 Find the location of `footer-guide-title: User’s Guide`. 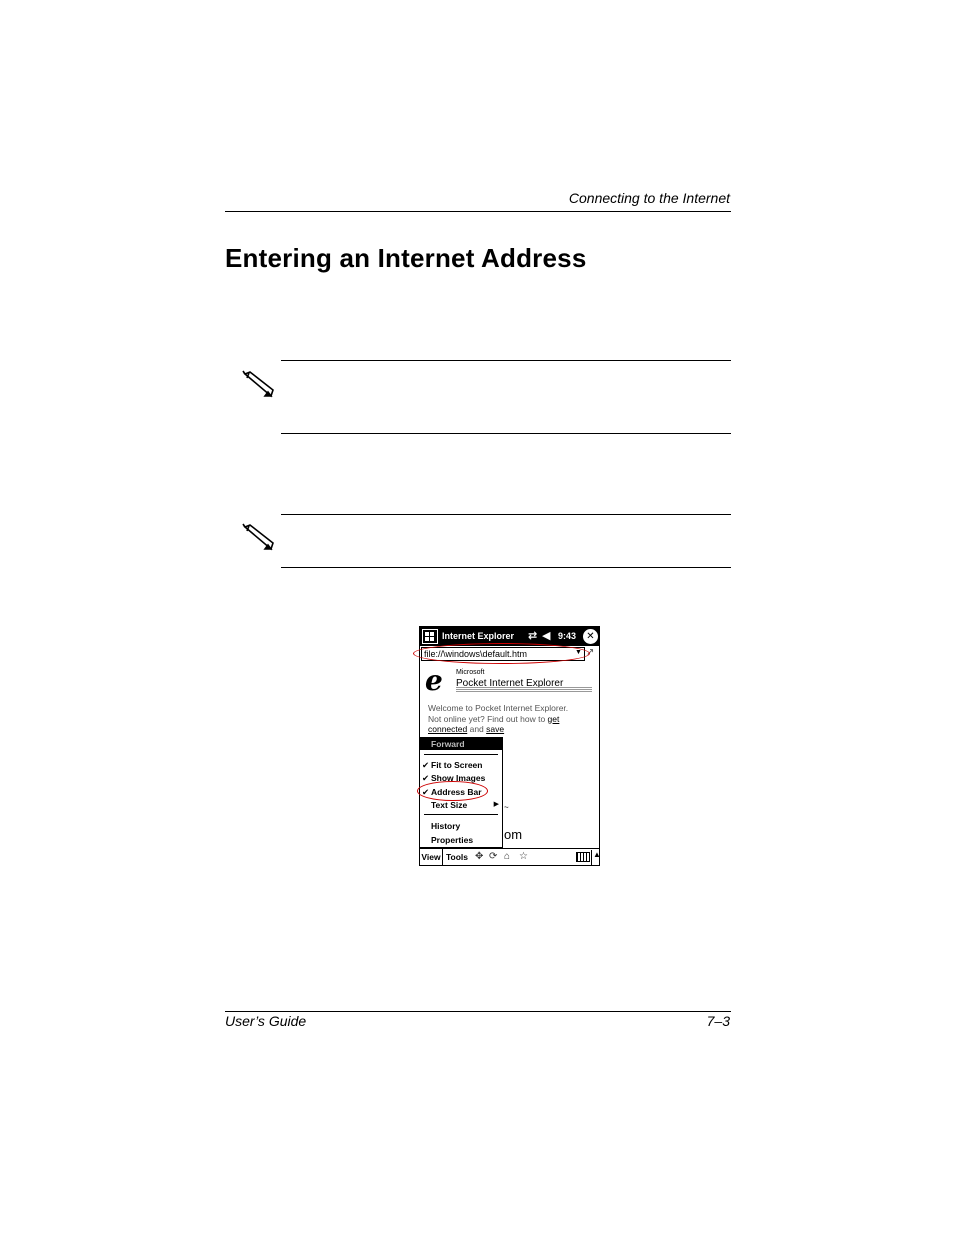

footer-guide-title: User’s Guide is located at coordinates (266, 1021).